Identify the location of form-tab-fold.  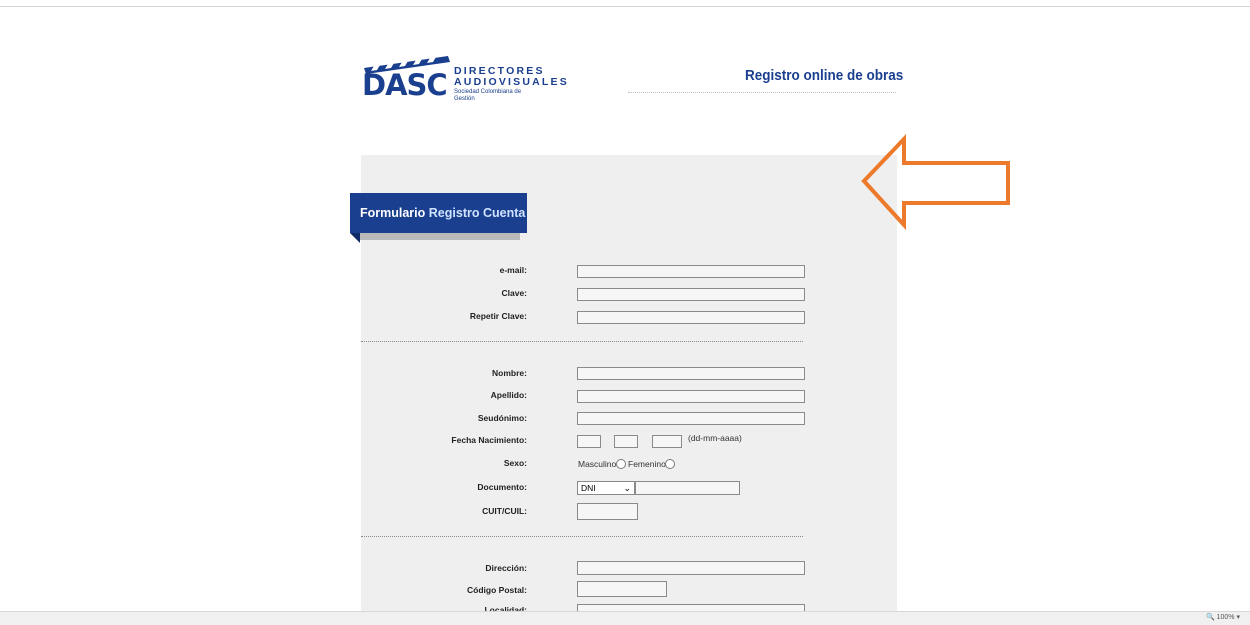
(355, 238).